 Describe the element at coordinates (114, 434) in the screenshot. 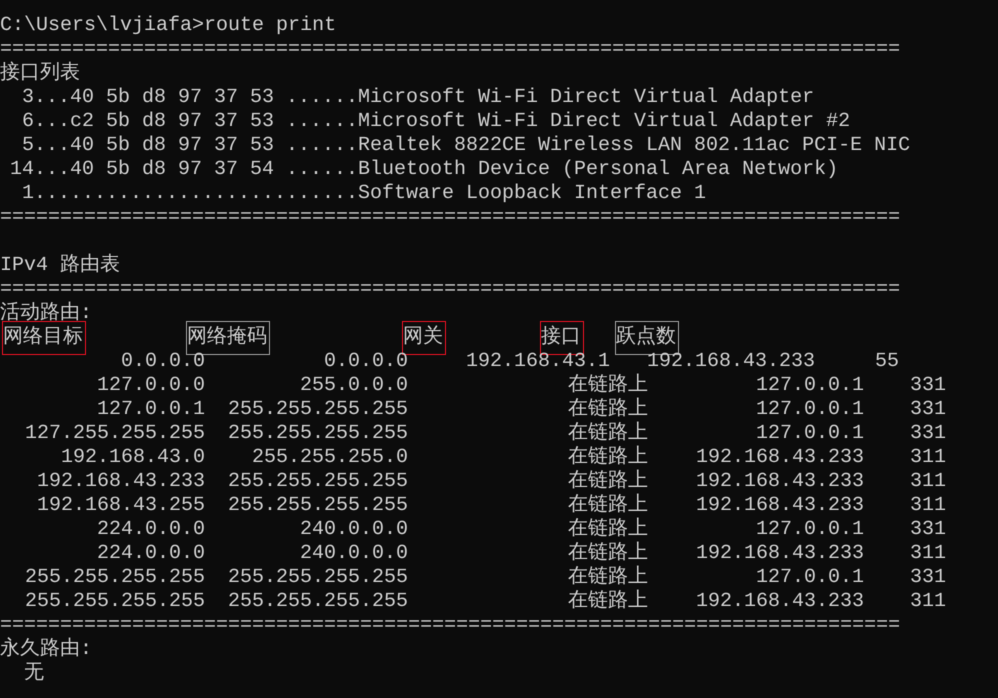

I see `destination-cell-text: 127.255.255.255` at that location.